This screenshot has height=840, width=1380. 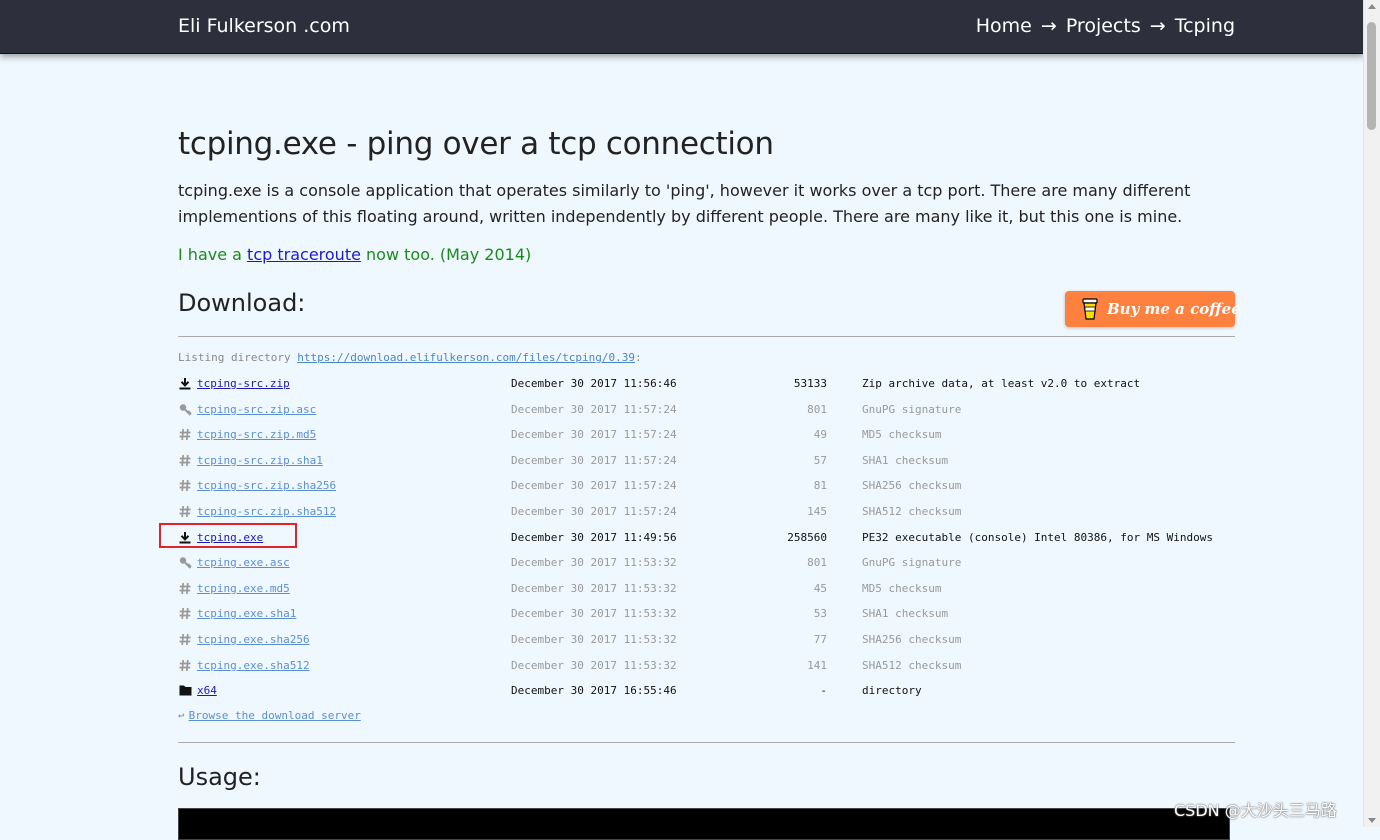 I want to click on file-description: directory, so click(x=892, y=691).